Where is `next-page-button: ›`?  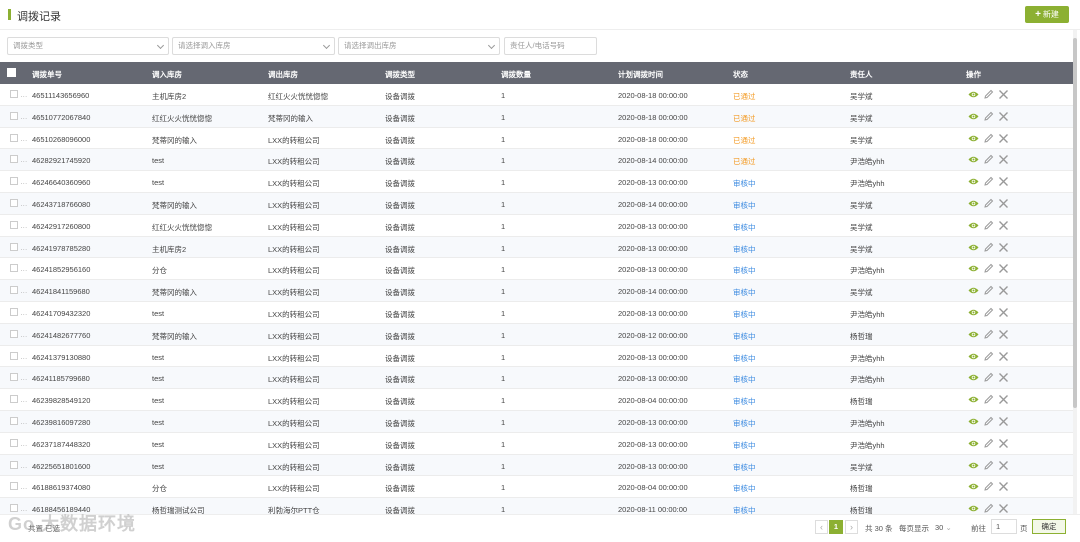 next-page-button: › is located at coordinates (851, 527).